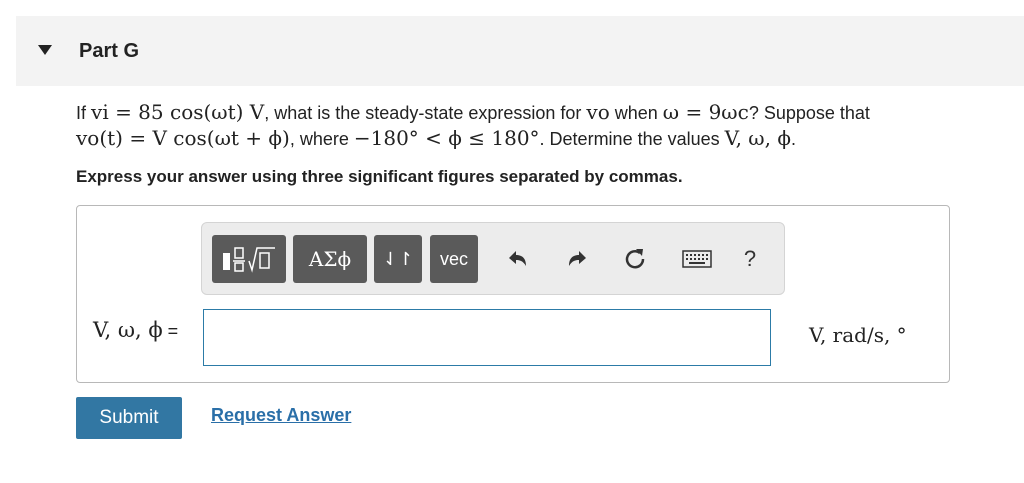 The width and height of the screenshot is (1024, 483). I want to click on answer-units: V, rad/s, °, so click(858, 335).